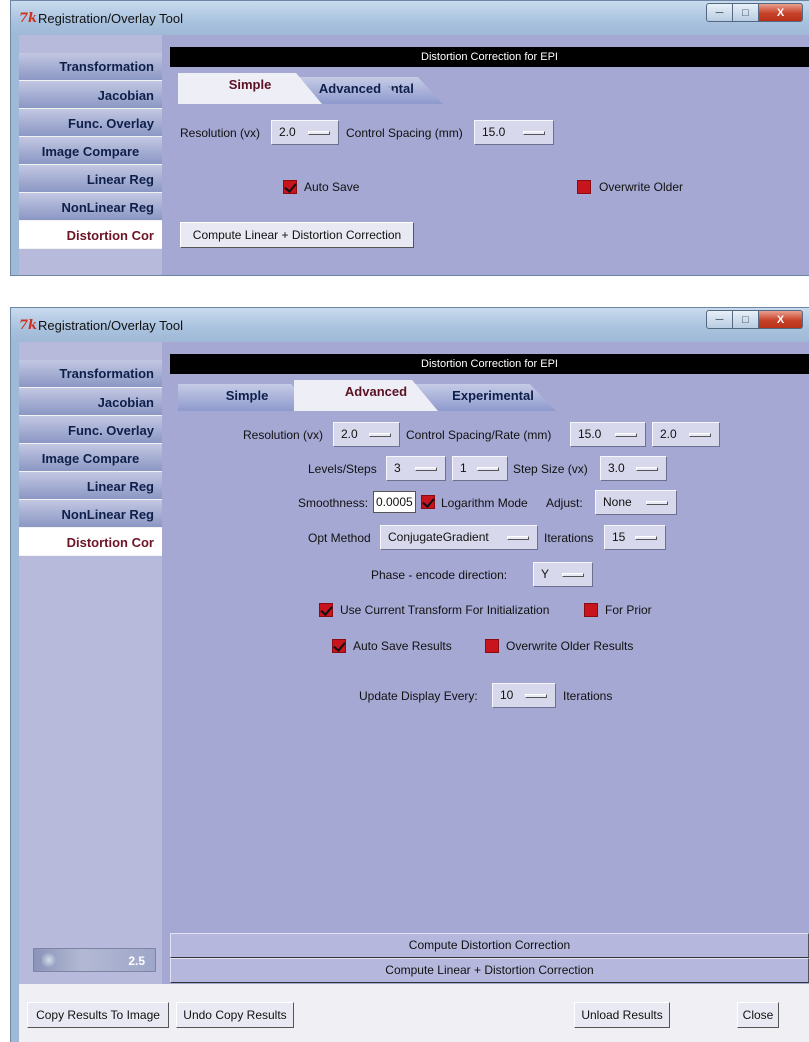  I want to click on levels-dropdown: 3, so click(416, 468).